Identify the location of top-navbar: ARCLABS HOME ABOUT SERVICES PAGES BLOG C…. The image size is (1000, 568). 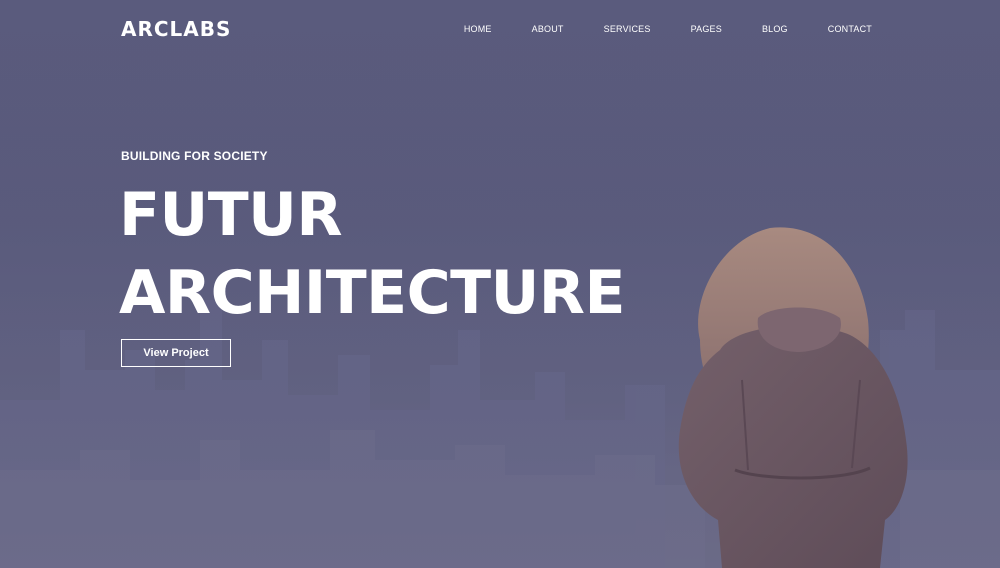
(500, 29).